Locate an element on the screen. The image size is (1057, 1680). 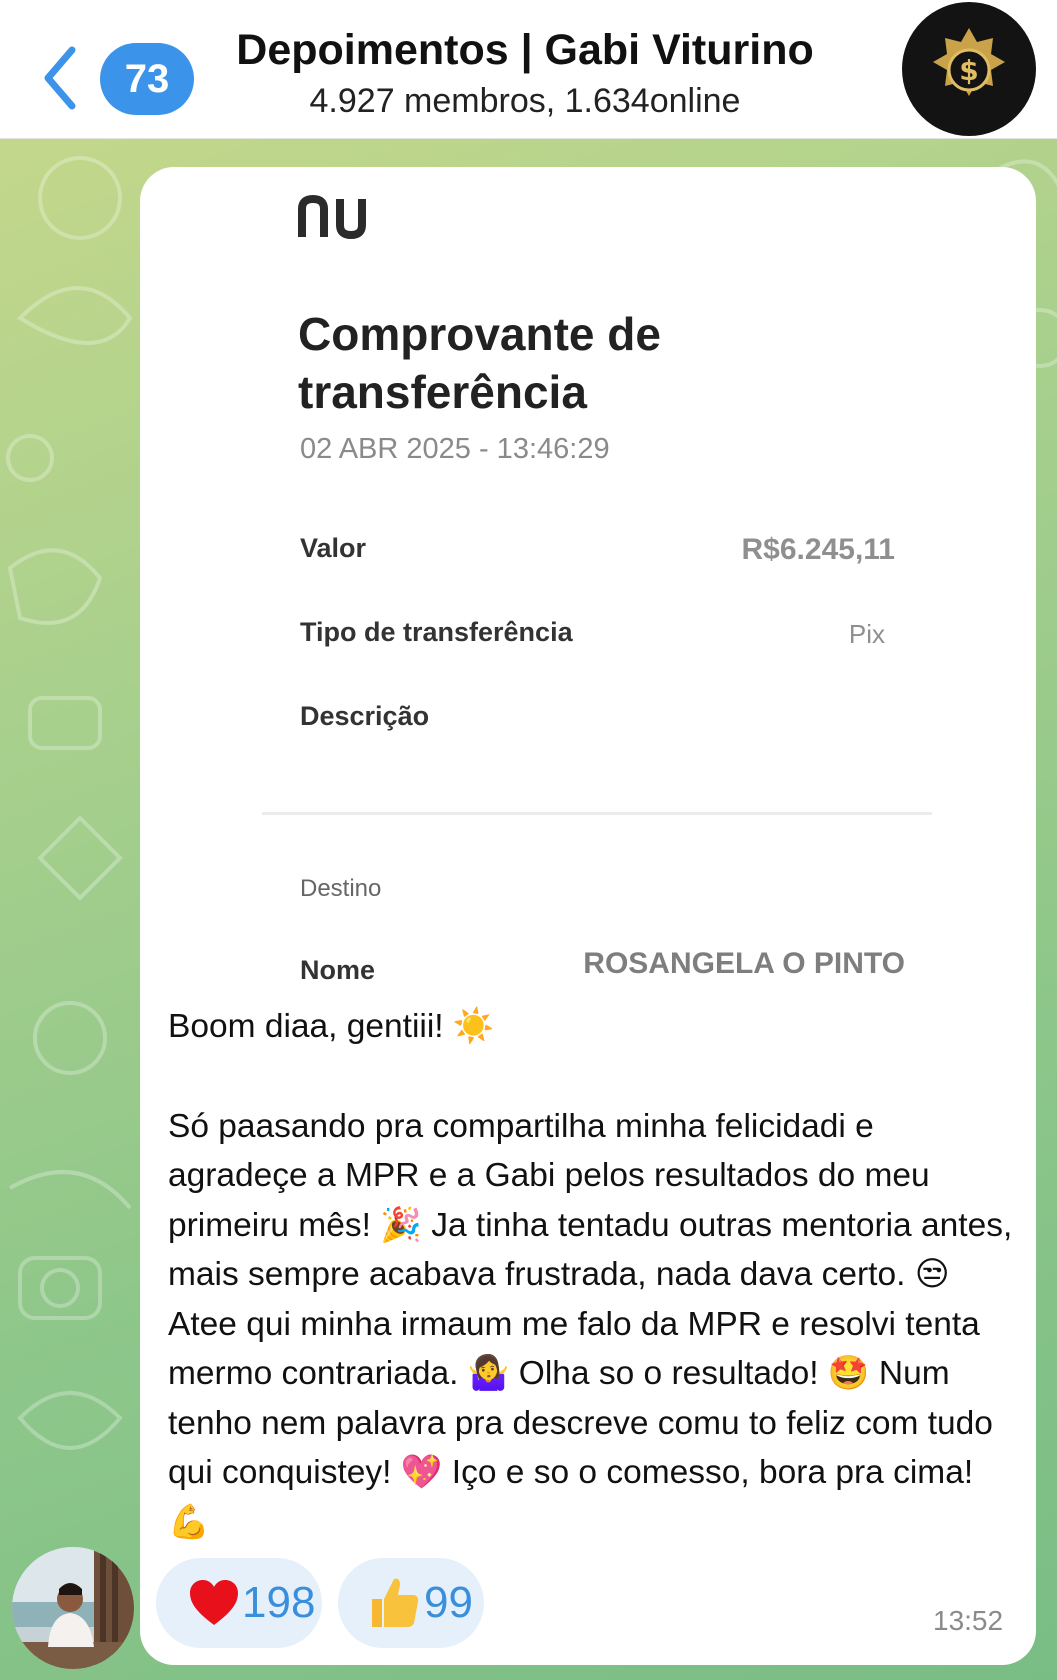
chevron-left-icon is located at coordinates (60, 78).